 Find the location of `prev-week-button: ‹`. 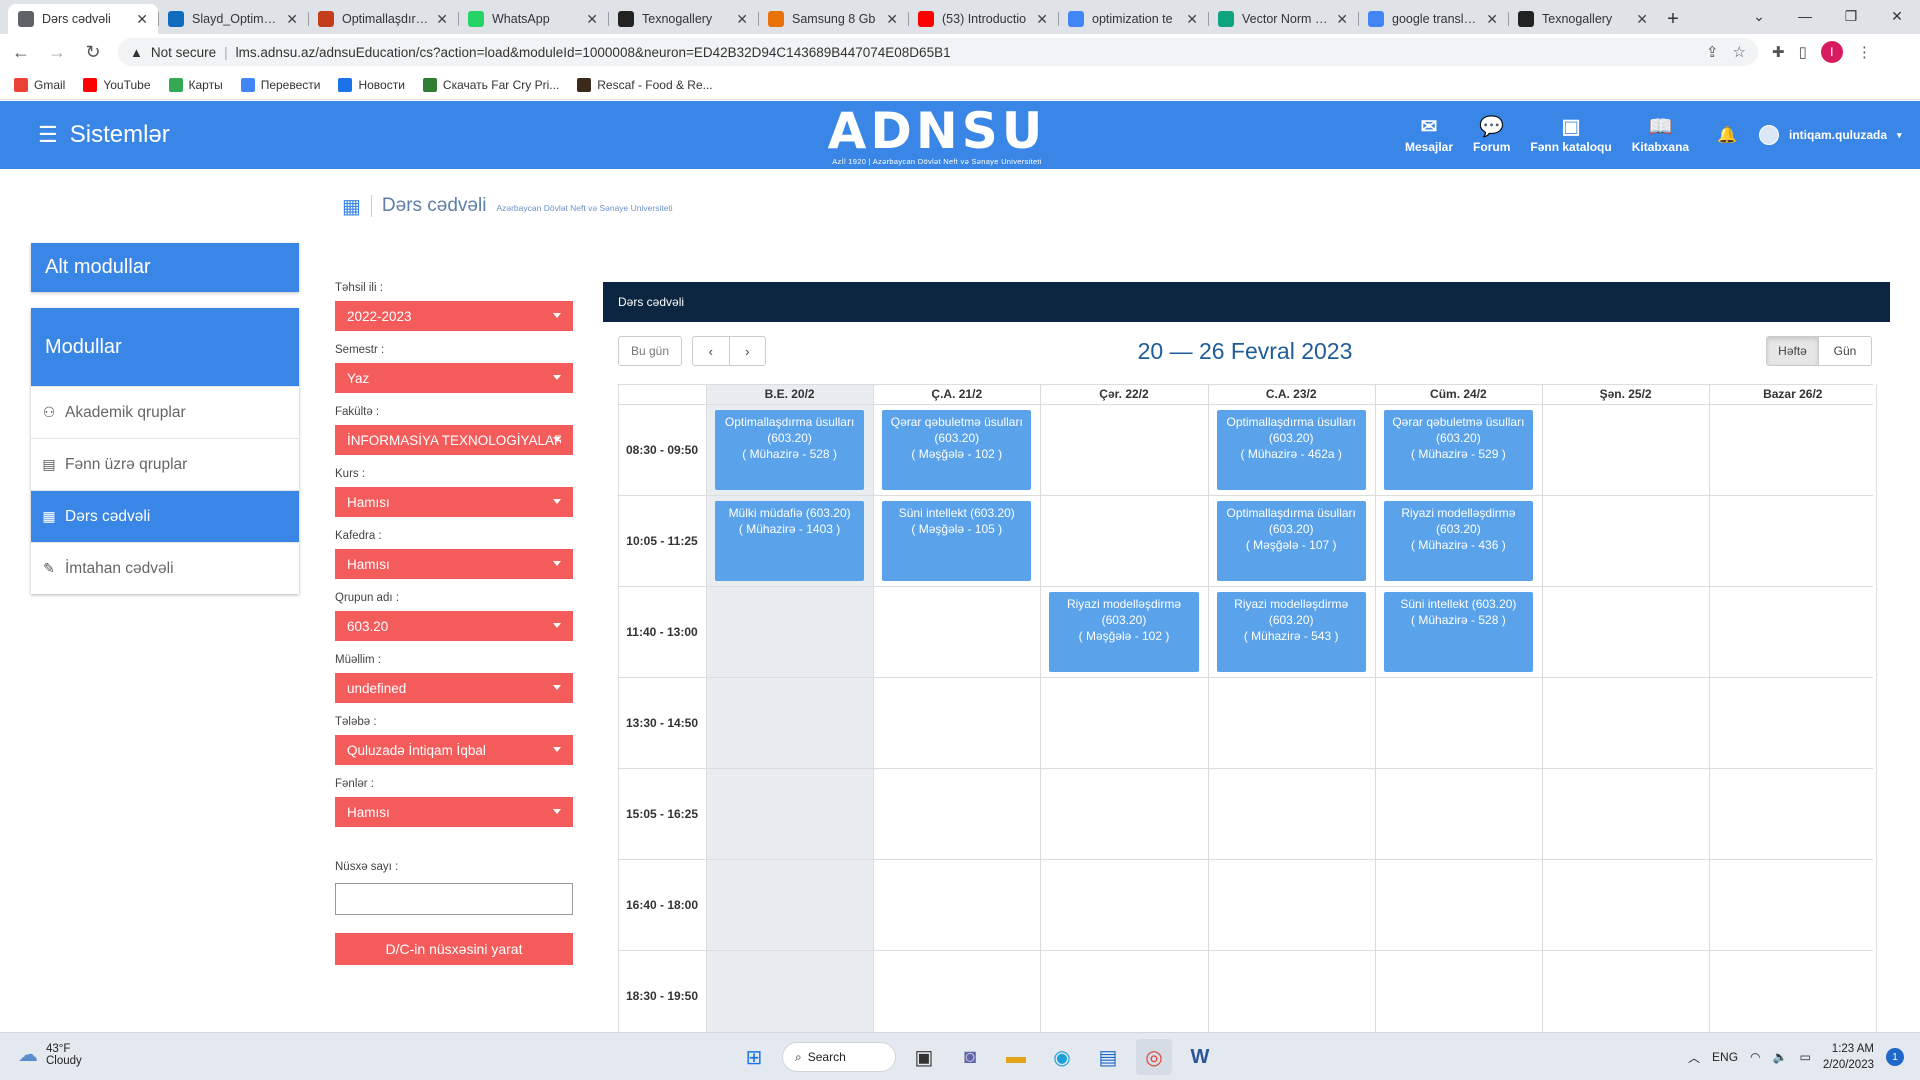

prev-week-button: ‹ is located at coordinates (711, 351).